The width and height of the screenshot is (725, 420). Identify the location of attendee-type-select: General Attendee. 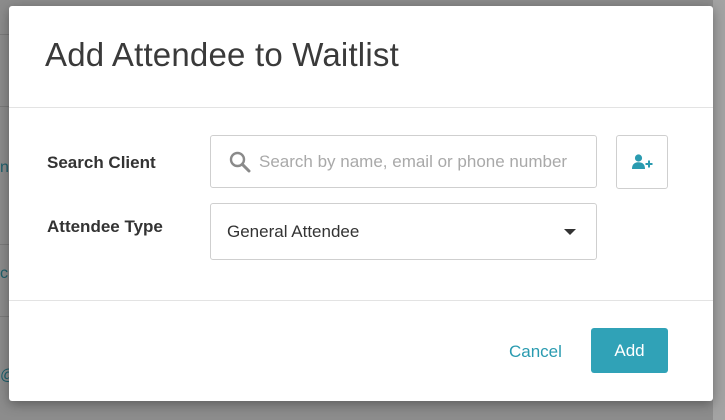
(403, 231).